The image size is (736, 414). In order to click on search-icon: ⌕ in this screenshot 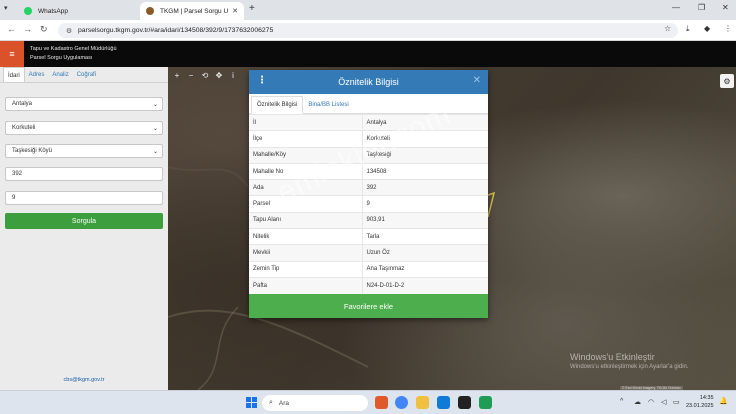, I will do `click(271, 402)`.